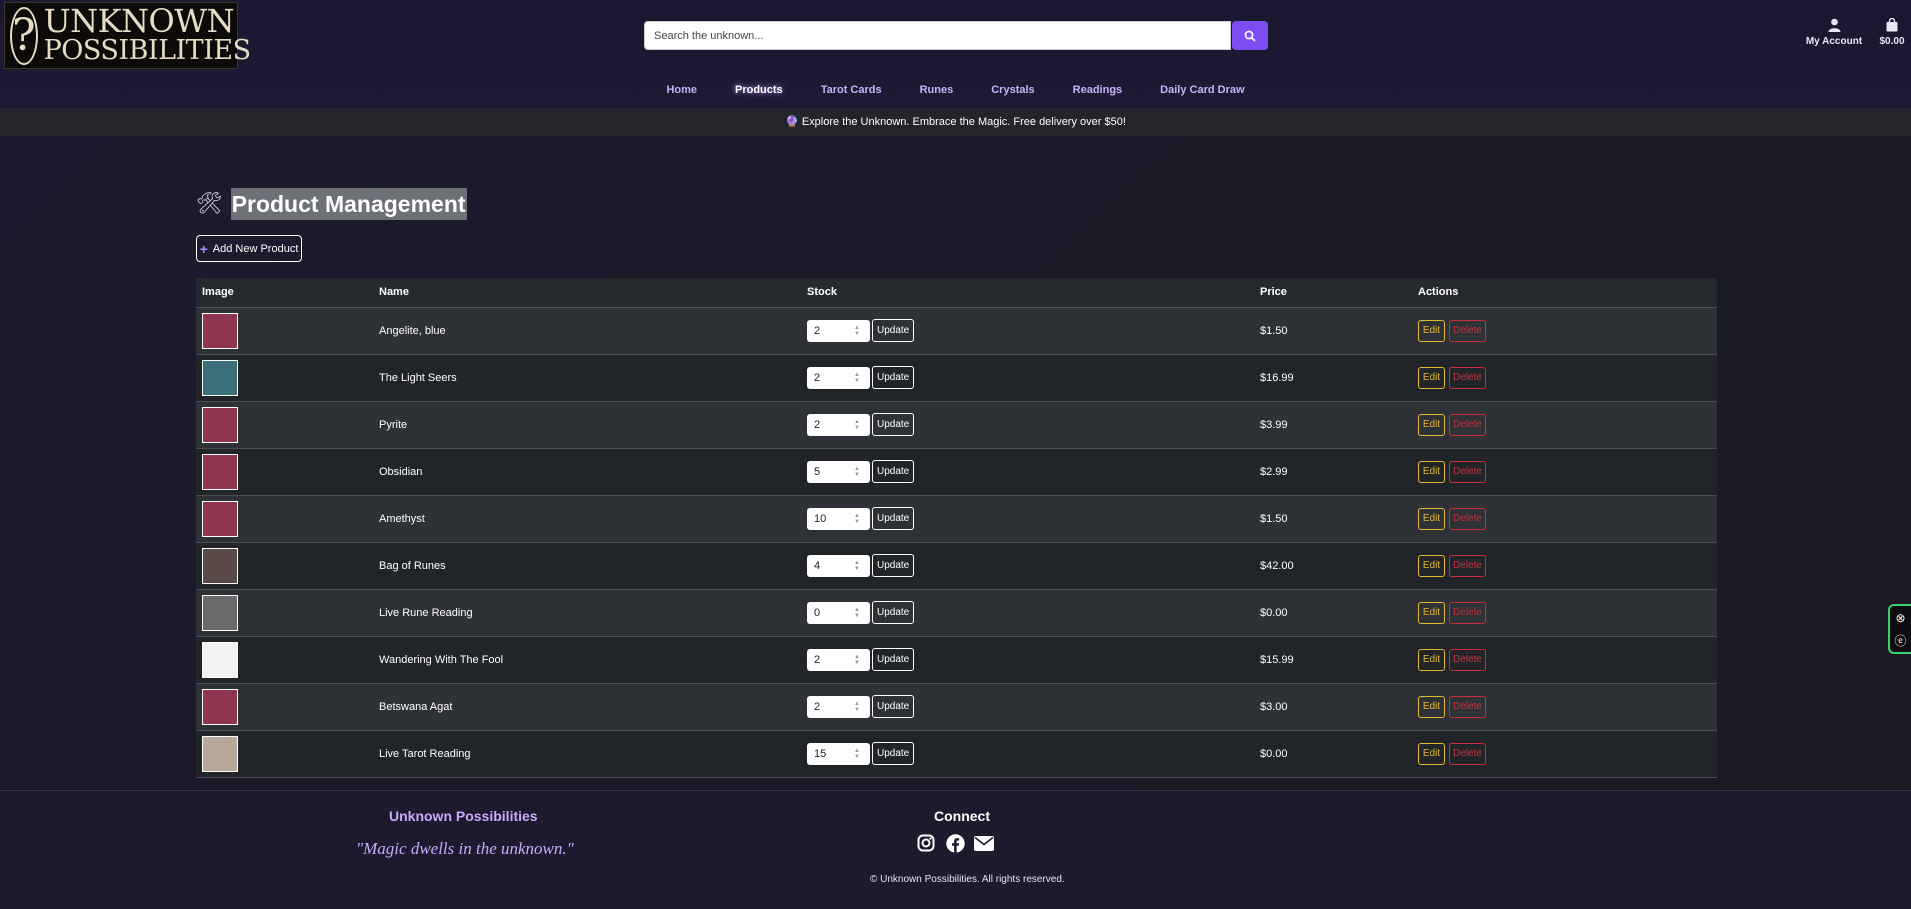 This screenshot has width=1911, height=909. What do you see at coordinates (463, 816) in the screenshot?
I see `footer-brand: Unknown Possibilities` at bounding box center [463, 816].